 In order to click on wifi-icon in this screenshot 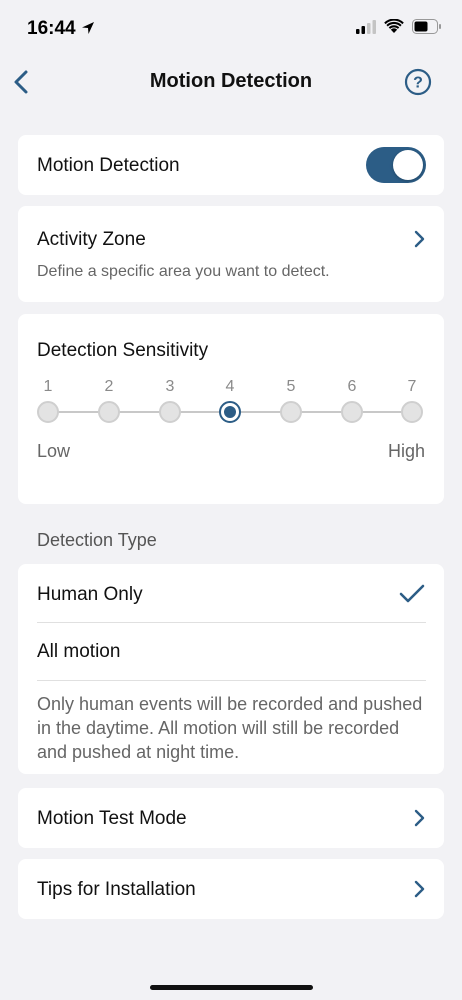, I will do `click(394, 26)`.